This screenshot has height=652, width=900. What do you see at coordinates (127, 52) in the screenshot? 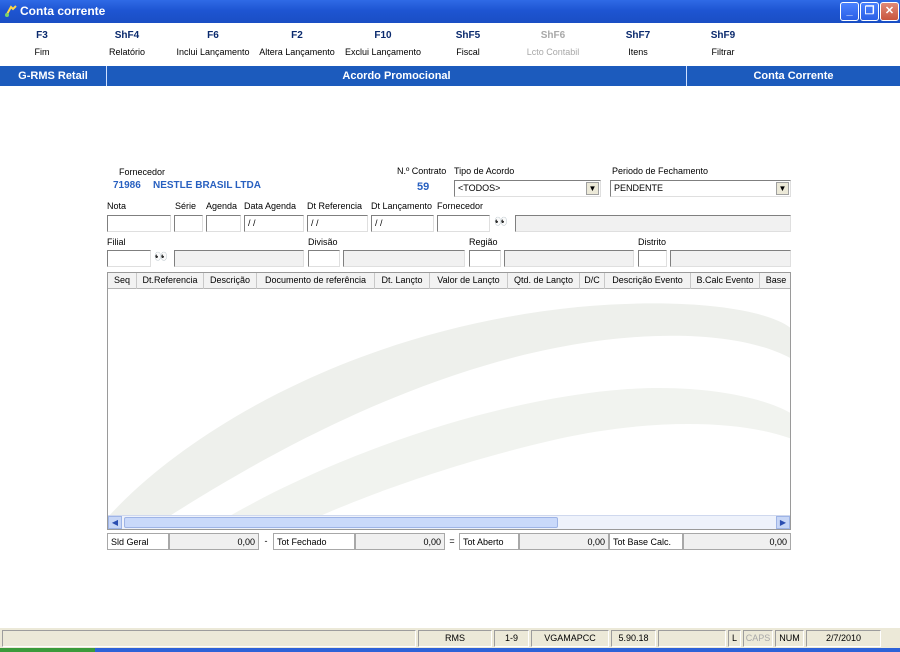
I see `toolbar-label: Relatório` at bounding box center [127, 52].